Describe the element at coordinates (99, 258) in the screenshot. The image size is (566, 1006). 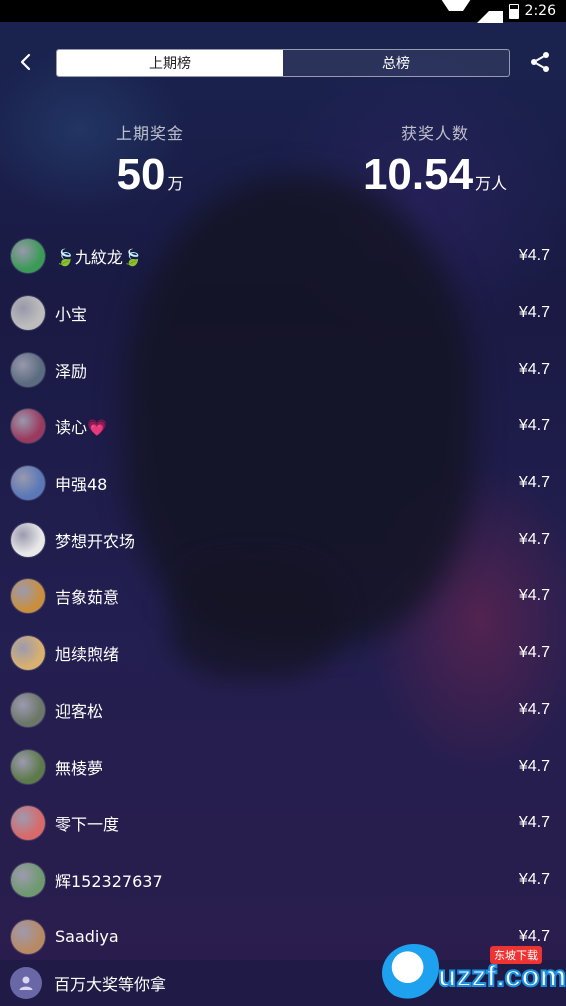
I see `winner-name: 🍃九紋龙🍃` at that location.